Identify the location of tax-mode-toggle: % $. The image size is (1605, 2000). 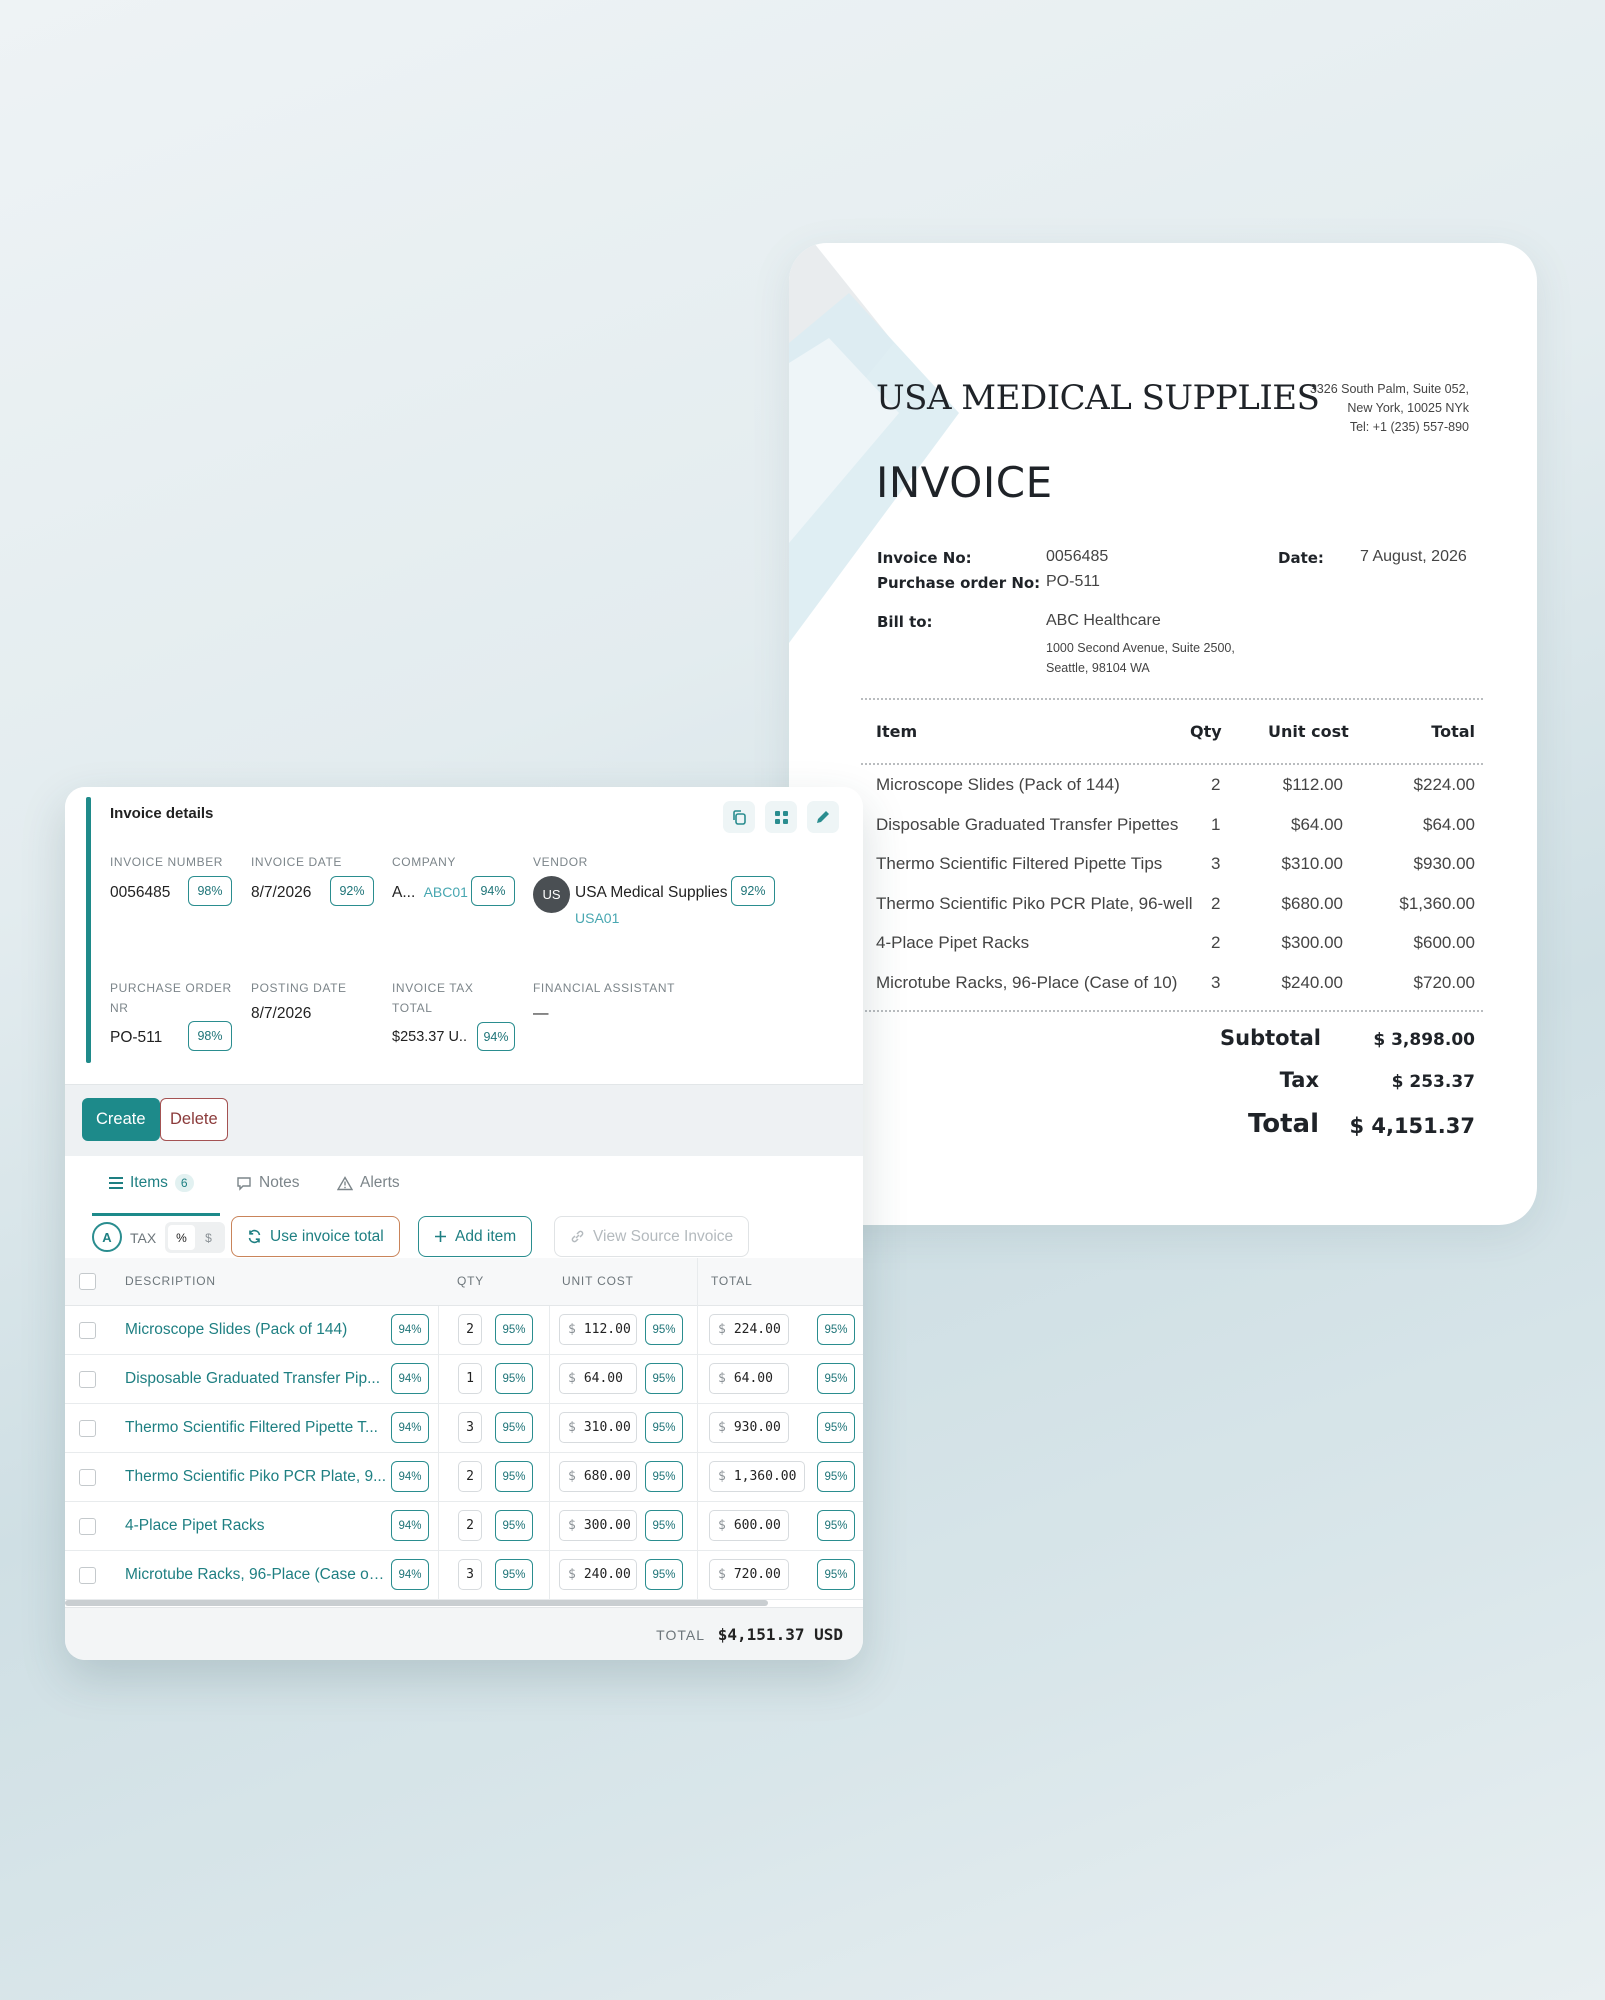
(195, 1237).